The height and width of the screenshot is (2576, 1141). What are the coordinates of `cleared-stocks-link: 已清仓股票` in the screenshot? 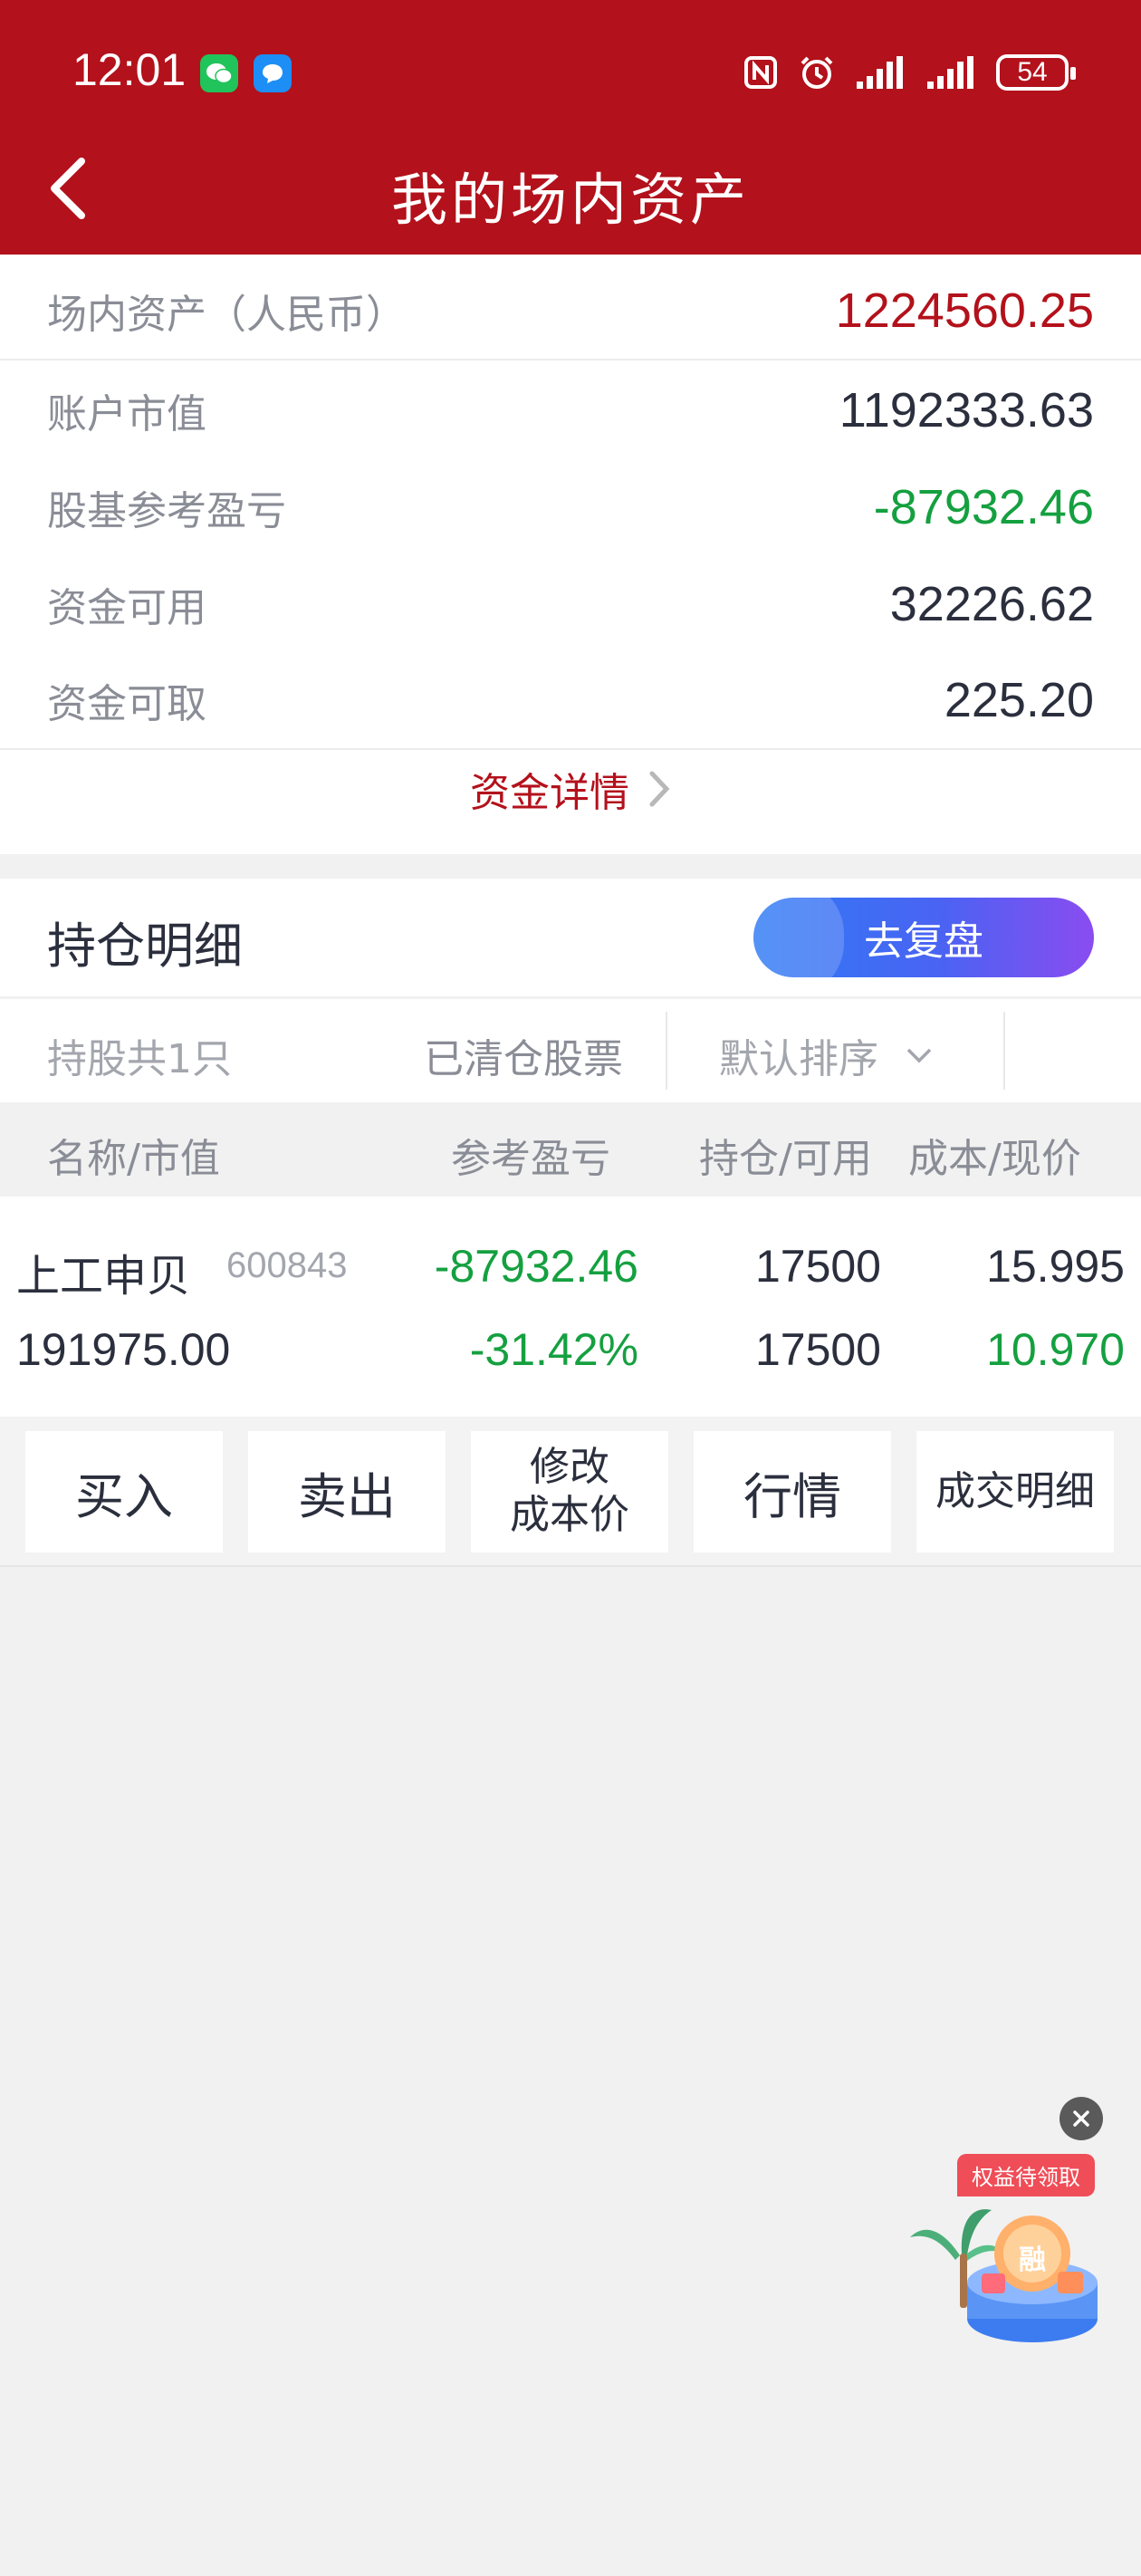 It's located at (523, 1055).